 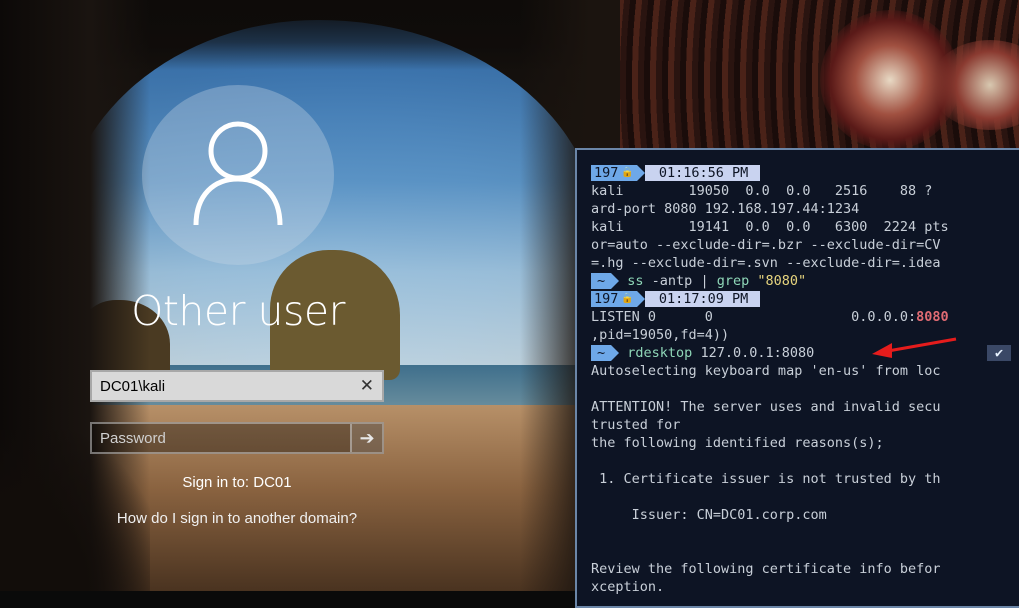 I want to click on user-avatar, so click(x=238, y=175).